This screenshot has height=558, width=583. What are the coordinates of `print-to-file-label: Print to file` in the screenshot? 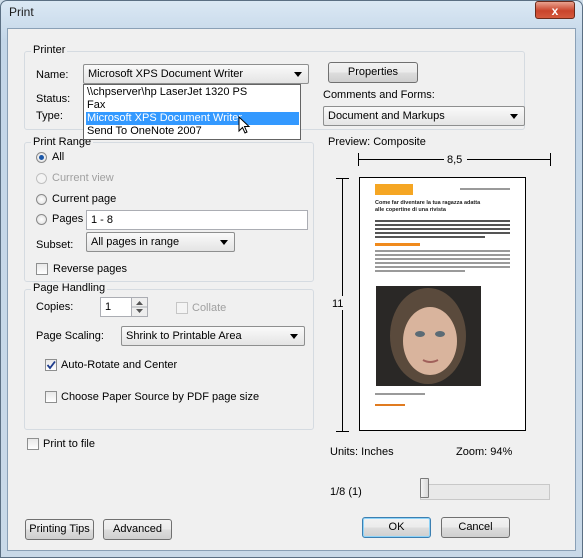 It's located at (69, 444).